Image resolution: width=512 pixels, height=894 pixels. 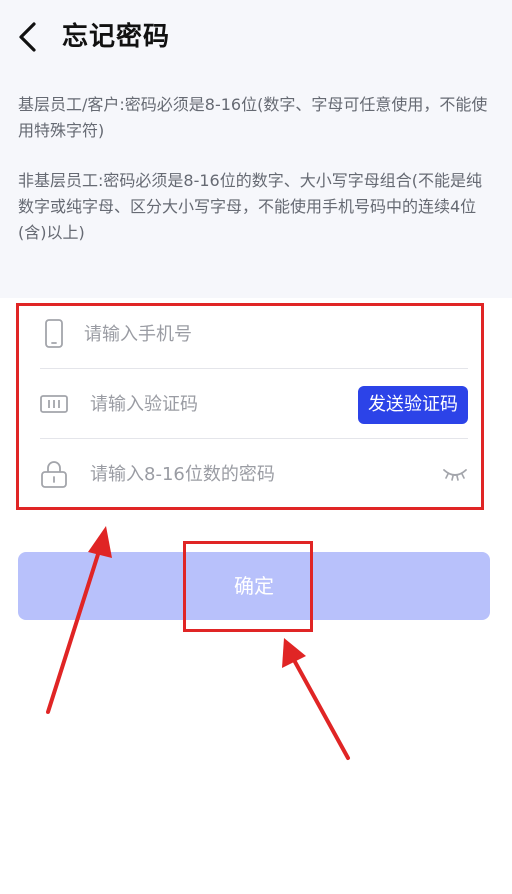 I want to click on password-field, so click(x=254, y=474).